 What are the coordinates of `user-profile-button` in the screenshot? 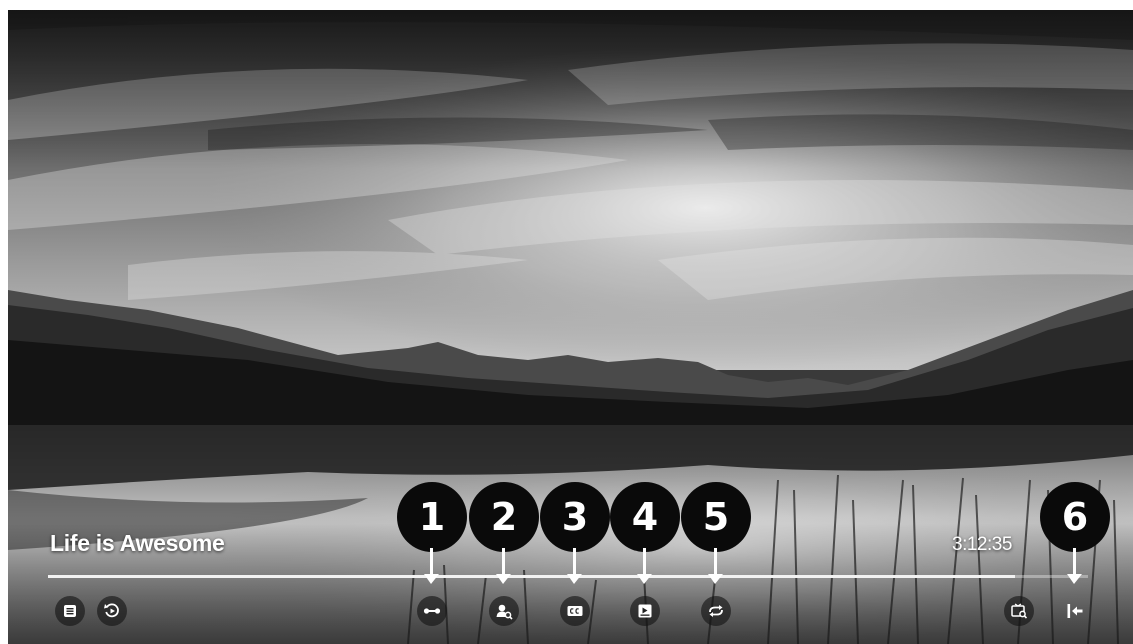 It's located at (504, 611).